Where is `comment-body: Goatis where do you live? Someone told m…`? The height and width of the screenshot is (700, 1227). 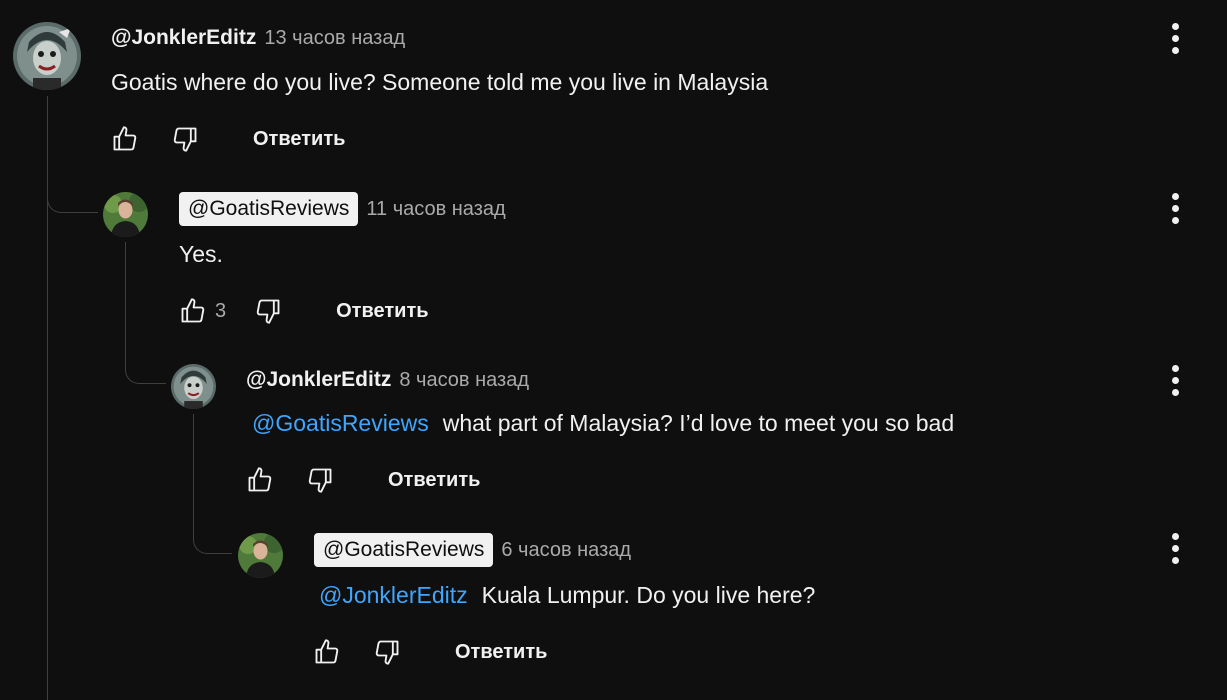
comment-body: Goatis where do you live? Someone told m… is located at coordinates (440, 82).